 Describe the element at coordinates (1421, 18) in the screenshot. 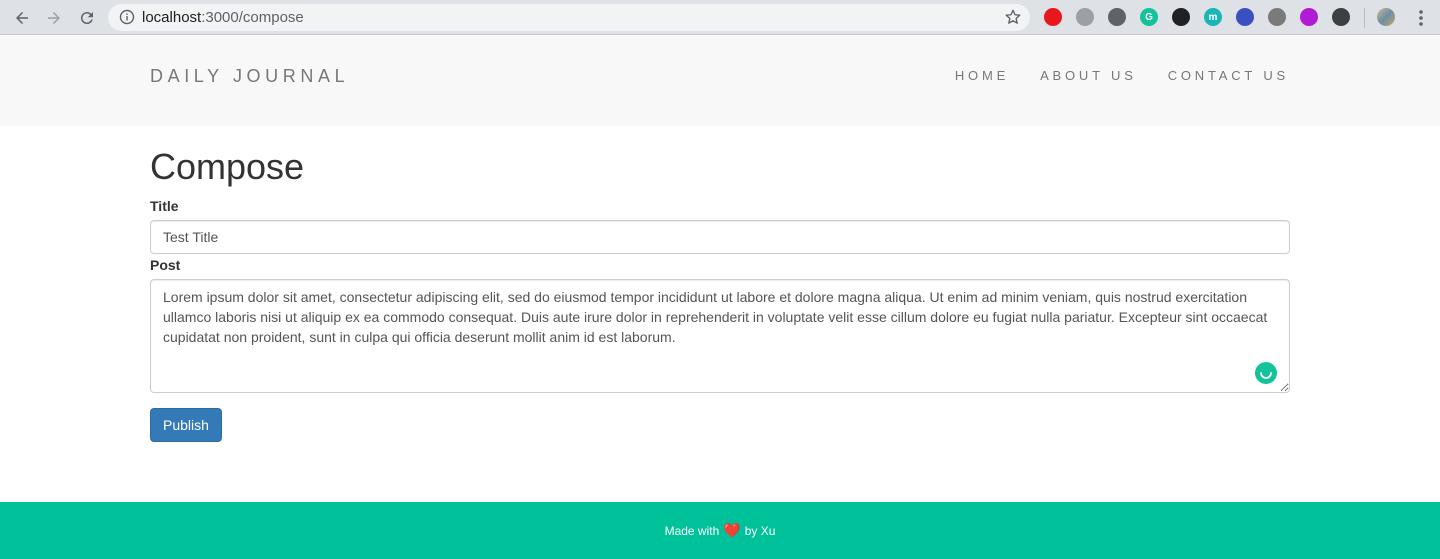

I see `more-menu-icon` at that location.